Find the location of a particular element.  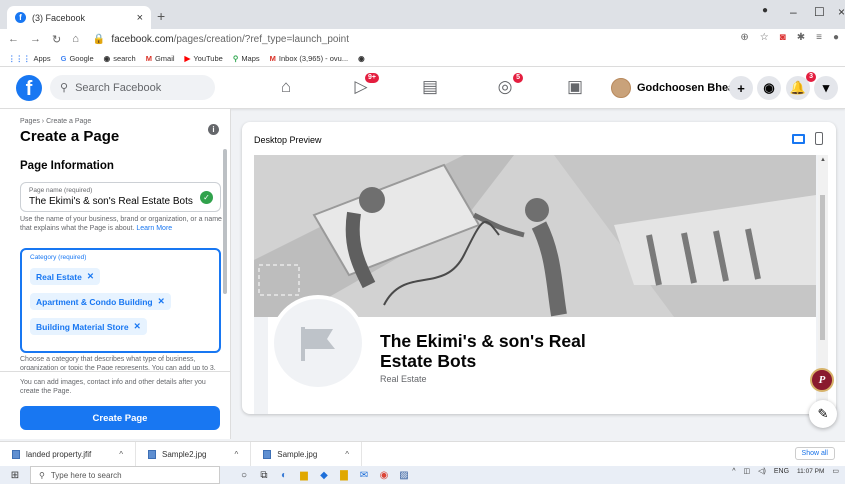

preview-page-category: Real Estate is located at coordinates (403, 379).